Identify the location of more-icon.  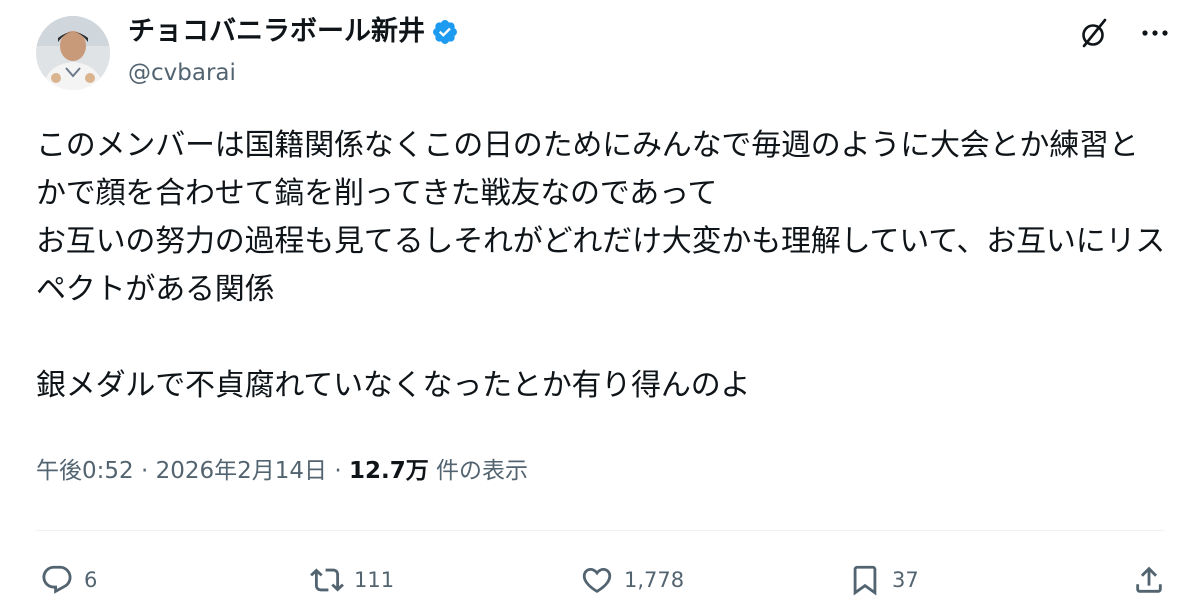
(1155, 33).